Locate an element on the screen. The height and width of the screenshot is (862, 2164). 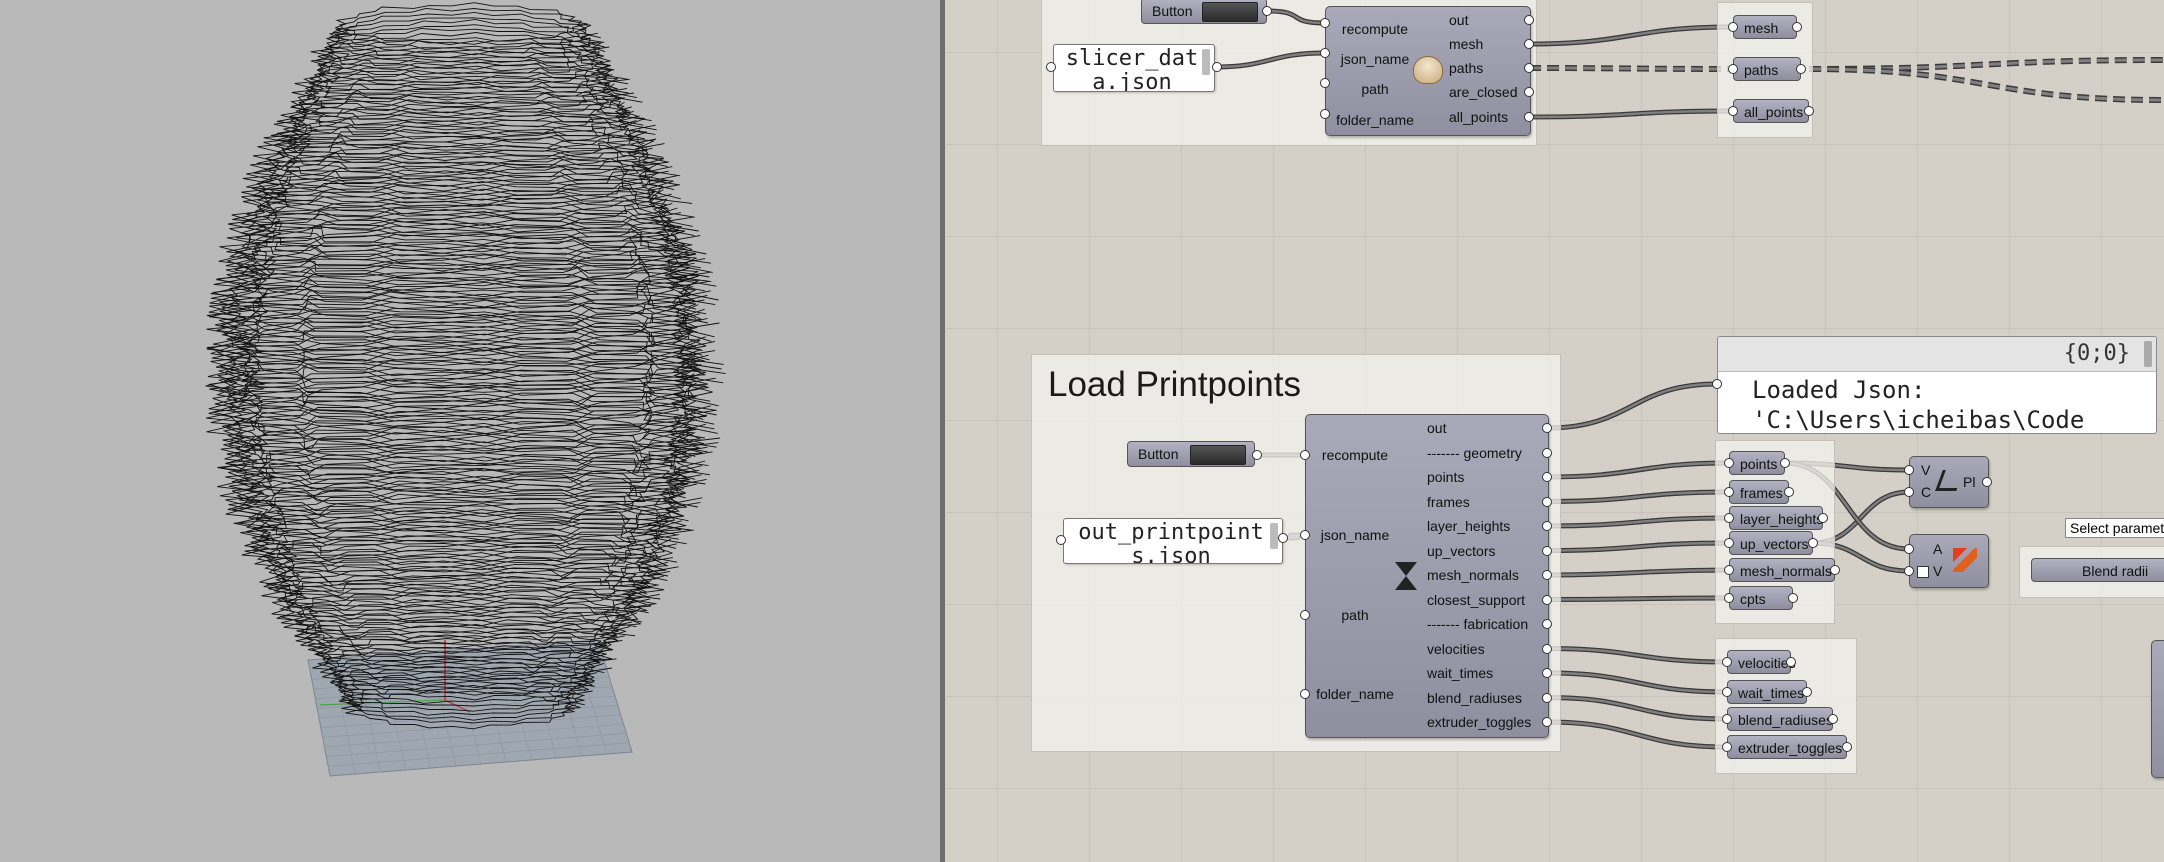
offscreen-component is located at coordinates (2157, 709).